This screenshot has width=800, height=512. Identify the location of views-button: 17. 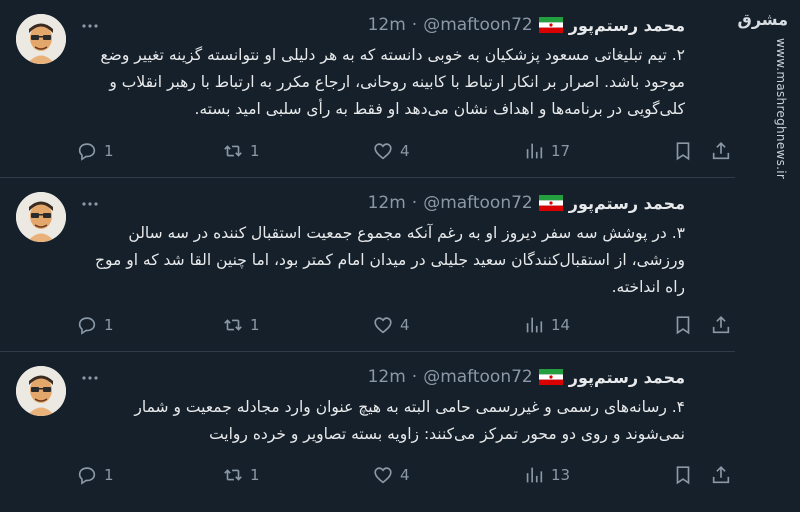
(546, 151).